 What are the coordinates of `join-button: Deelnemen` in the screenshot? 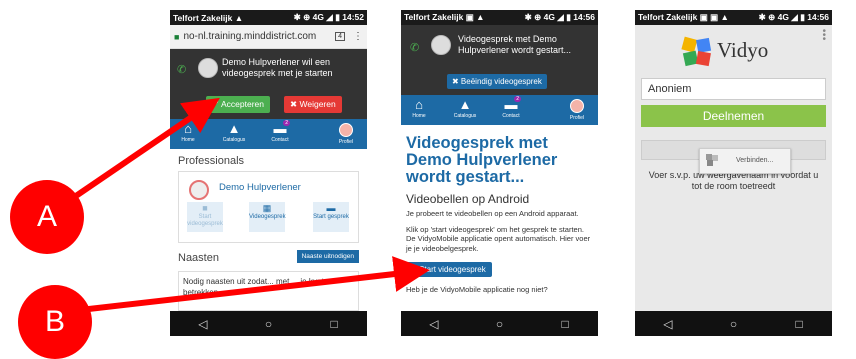 It's located at (733, 116).